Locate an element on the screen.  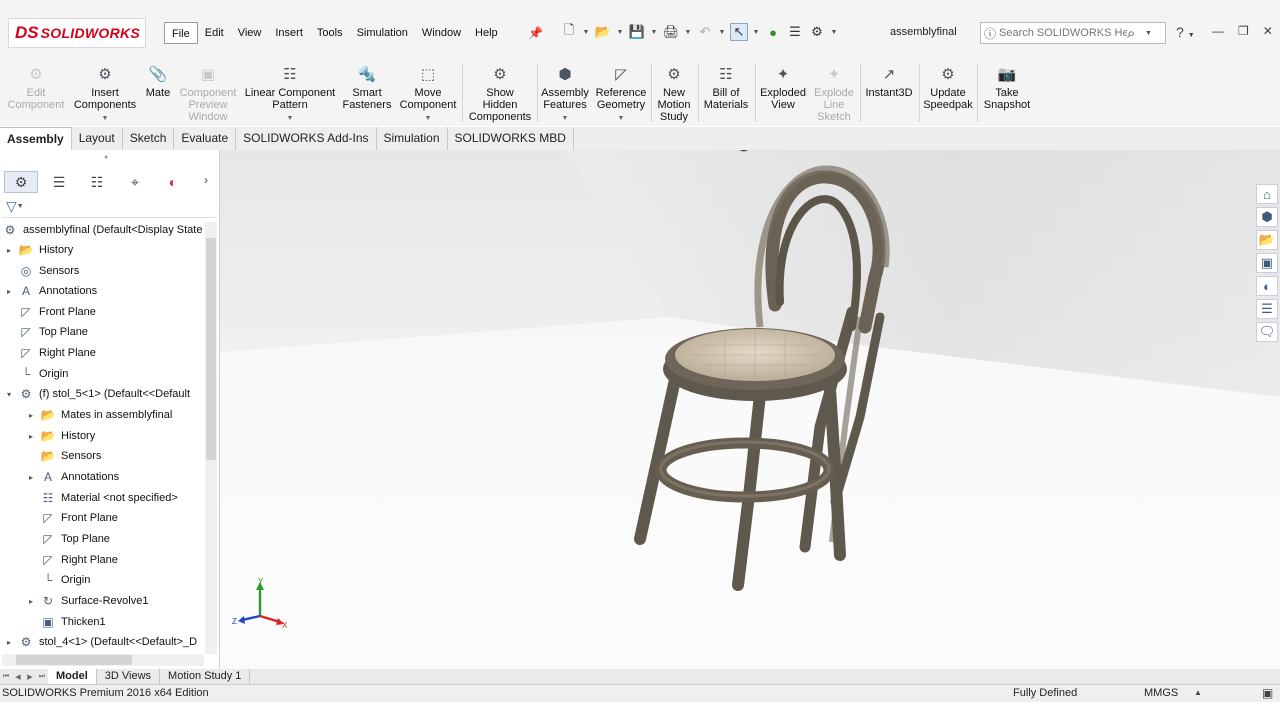
tree-item-component-stol4: ▸ ⚙ stol_4<1> (Default<<Default>_D is located at coordinates (100, 642).